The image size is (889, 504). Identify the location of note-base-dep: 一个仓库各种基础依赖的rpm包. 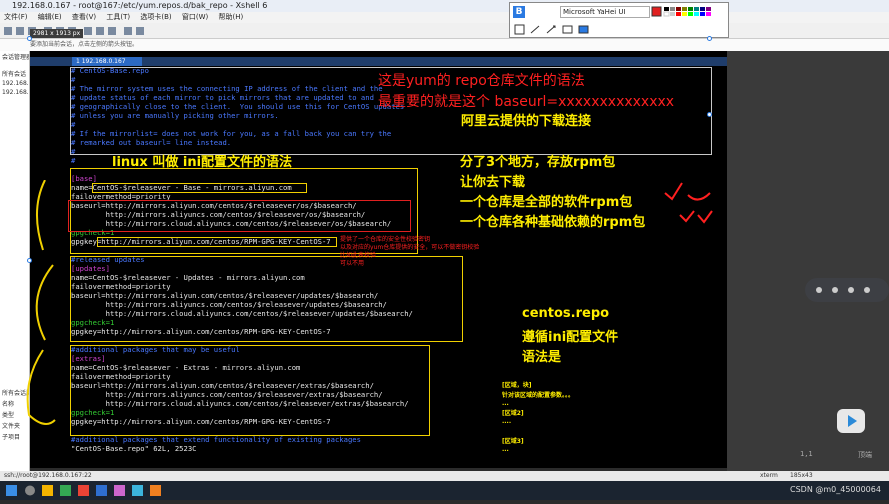
(553, 222).